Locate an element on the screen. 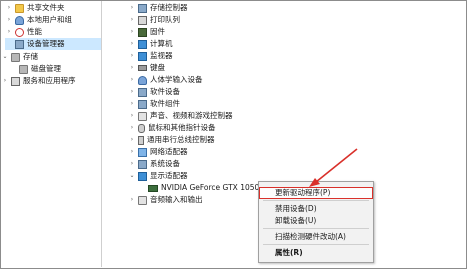 Image resolution: width=467 pixels, height=269 pixels. device-category-label: 键盘 is located at coordinates (157, 67).